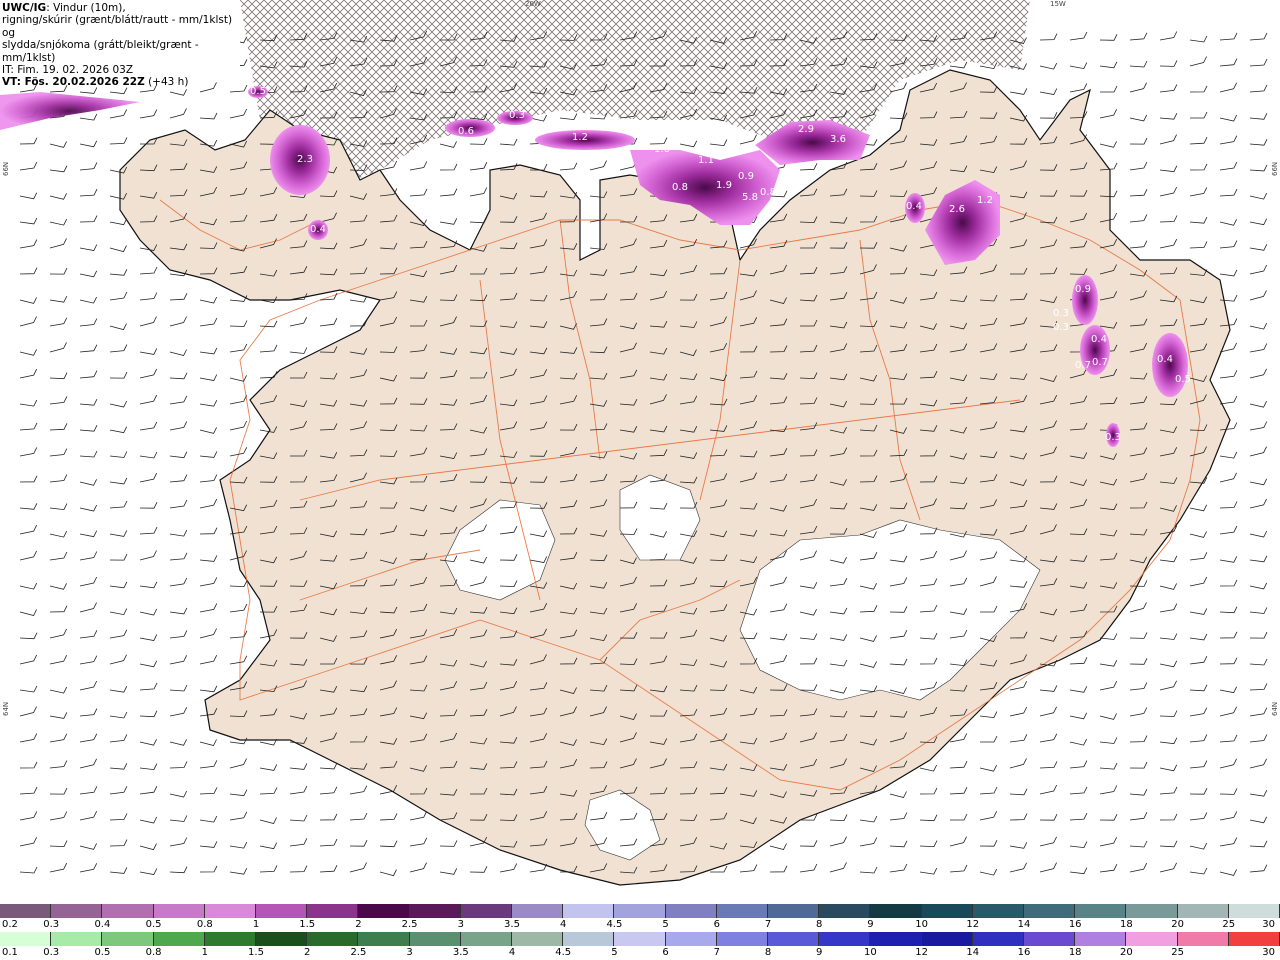  I want to click on scale-tick: 20, so click(1126, 952).